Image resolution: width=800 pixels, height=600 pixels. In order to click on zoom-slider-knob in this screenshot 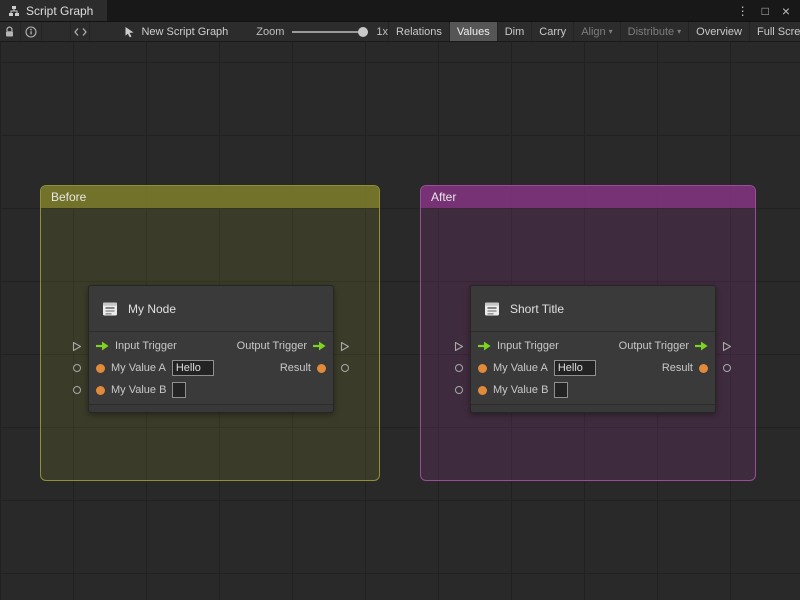, I will do `click(363, 31)`.